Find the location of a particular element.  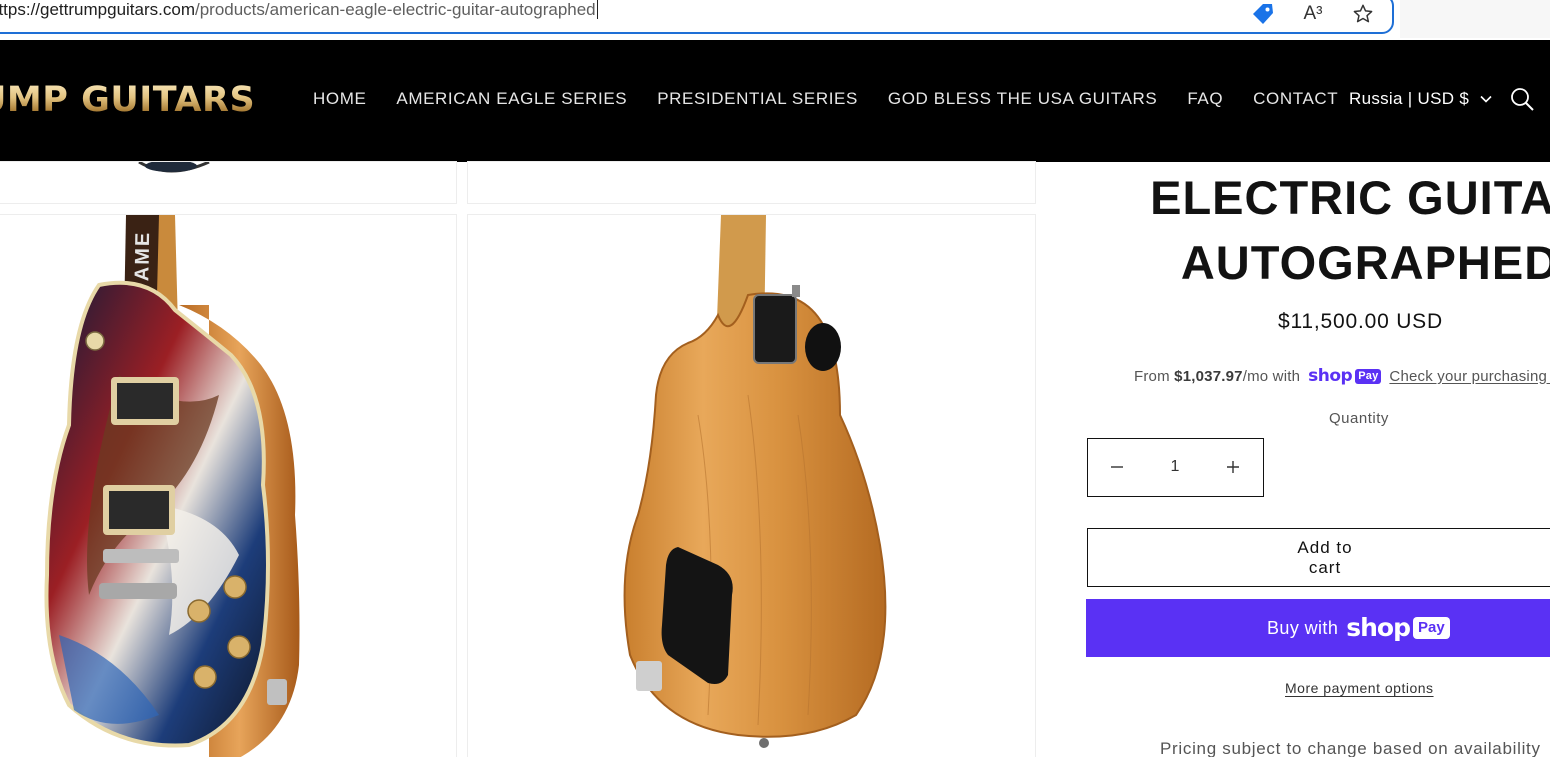

quantity-label: Quantity is located at coordinates (1359, 418).